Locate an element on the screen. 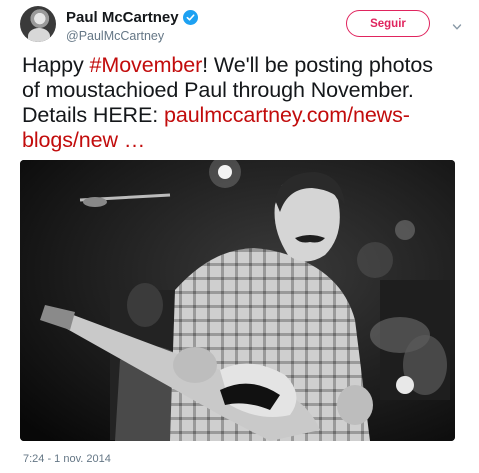 This screenshot has height=473, width=479. chevron-down-icon is located at coordinates (457, 24).